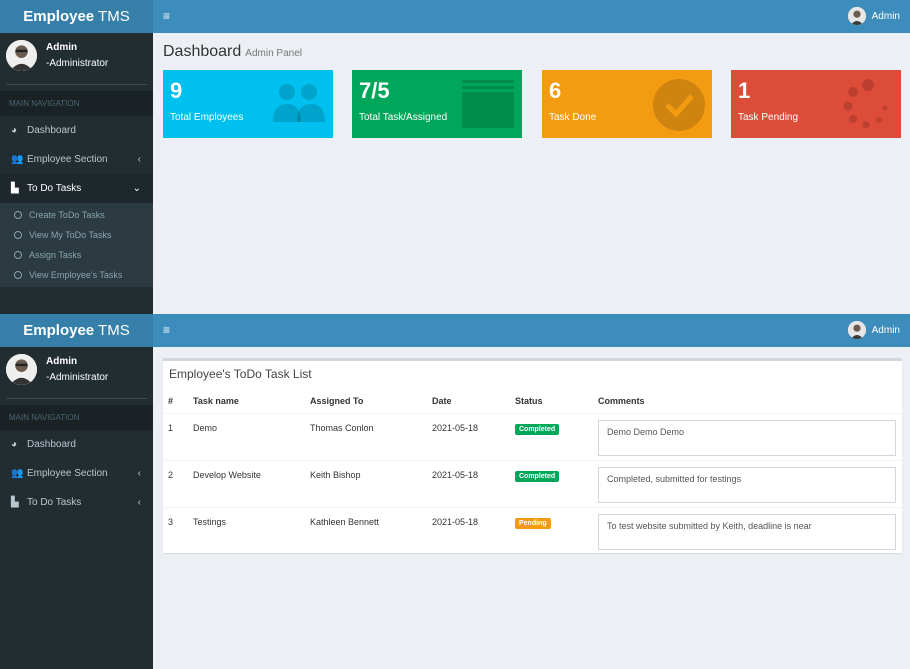 This screenshot has width=910, height=669. What do you see at coordinates (21, 55) in the screenshot?
I see `avatar` at bounding box center [21, 55].